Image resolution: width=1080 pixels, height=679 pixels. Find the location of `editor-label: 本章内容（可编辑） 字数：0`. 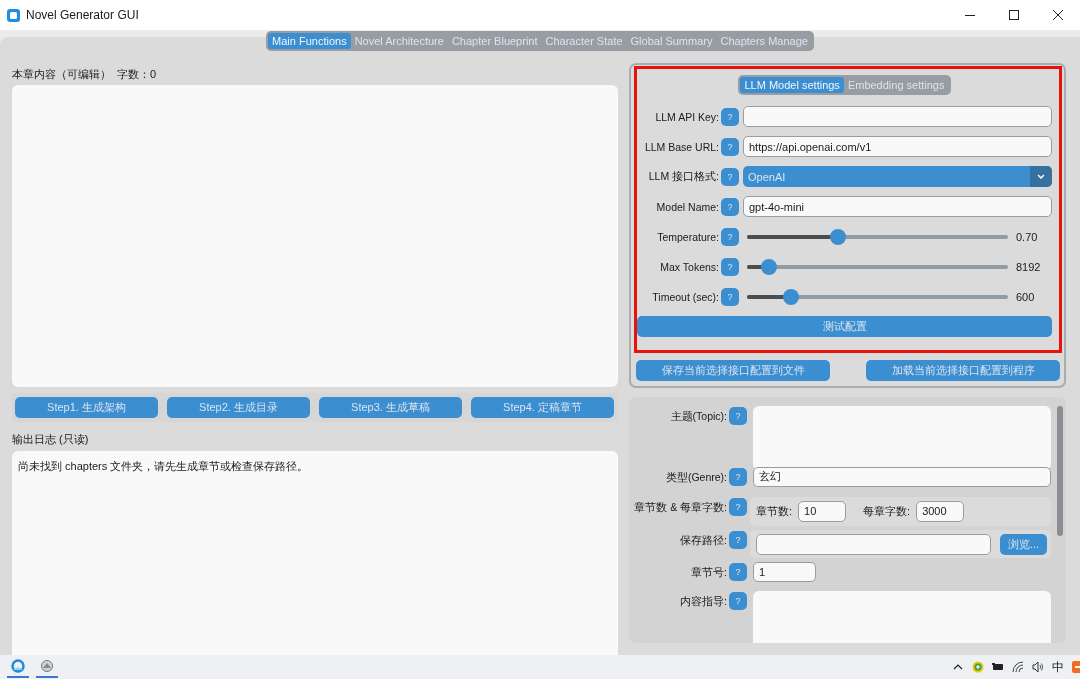

editor-label: 本章内容（可编辑） 字数：0 is located at coordinates (85, 74).